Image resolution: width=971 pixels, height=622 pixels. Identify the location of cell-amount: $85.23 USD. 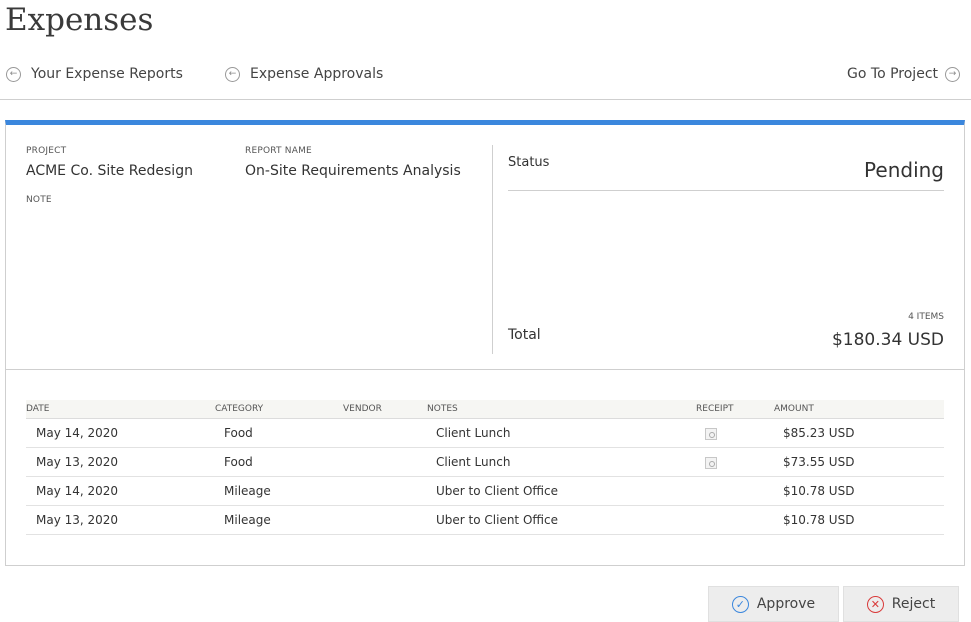
(819, 433).